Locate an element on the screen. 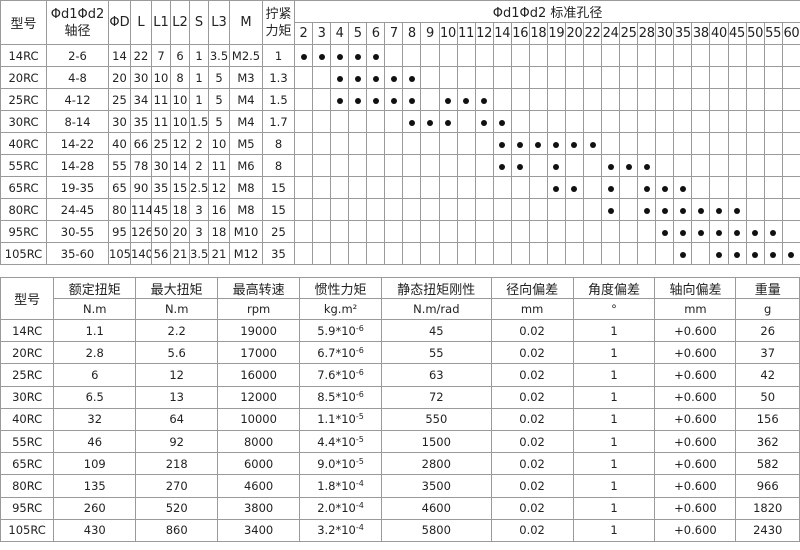  std-bore-title: Φd1Φd2 标准孔径 is located at coordinates (546, 11).